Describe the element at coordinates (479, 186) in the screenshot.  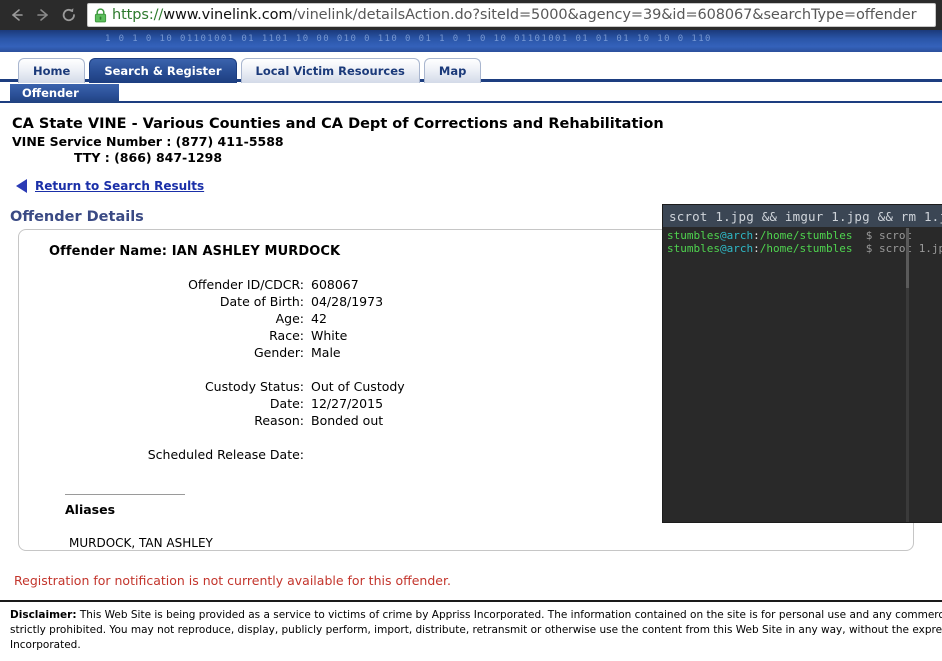
I see `return-to-search-results: Return to Search Results` at that location.